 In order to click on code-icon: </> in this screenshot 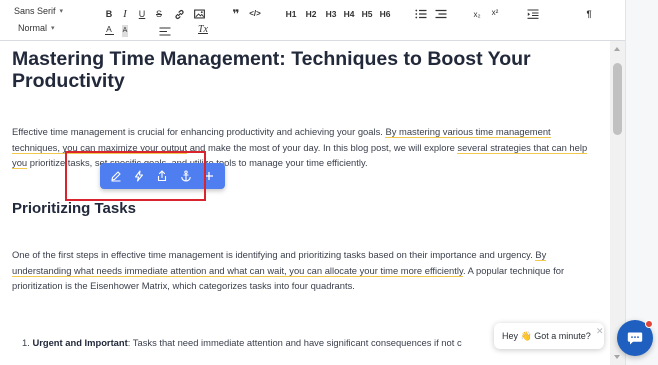, I will do `click(255, 13)`.